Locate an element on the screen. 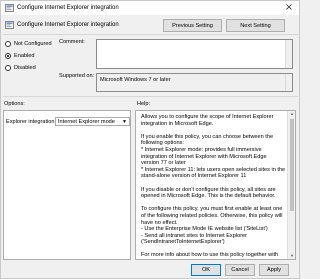 This screenshot has width=320, height=279. scroll-thumb is located at coordinates (292, 165).